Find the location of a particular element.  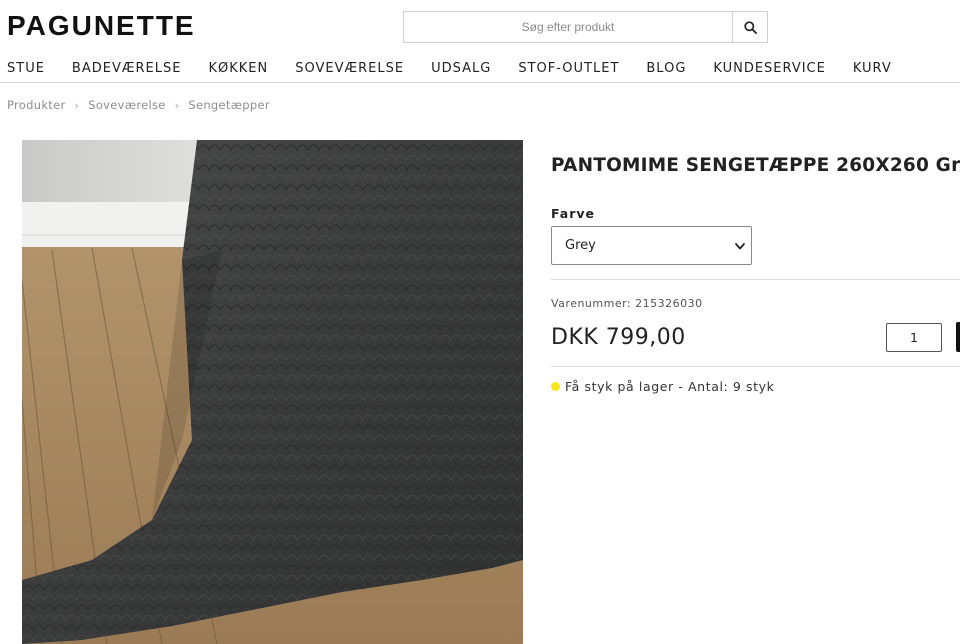

search-box is located at coordinates (585, 27).